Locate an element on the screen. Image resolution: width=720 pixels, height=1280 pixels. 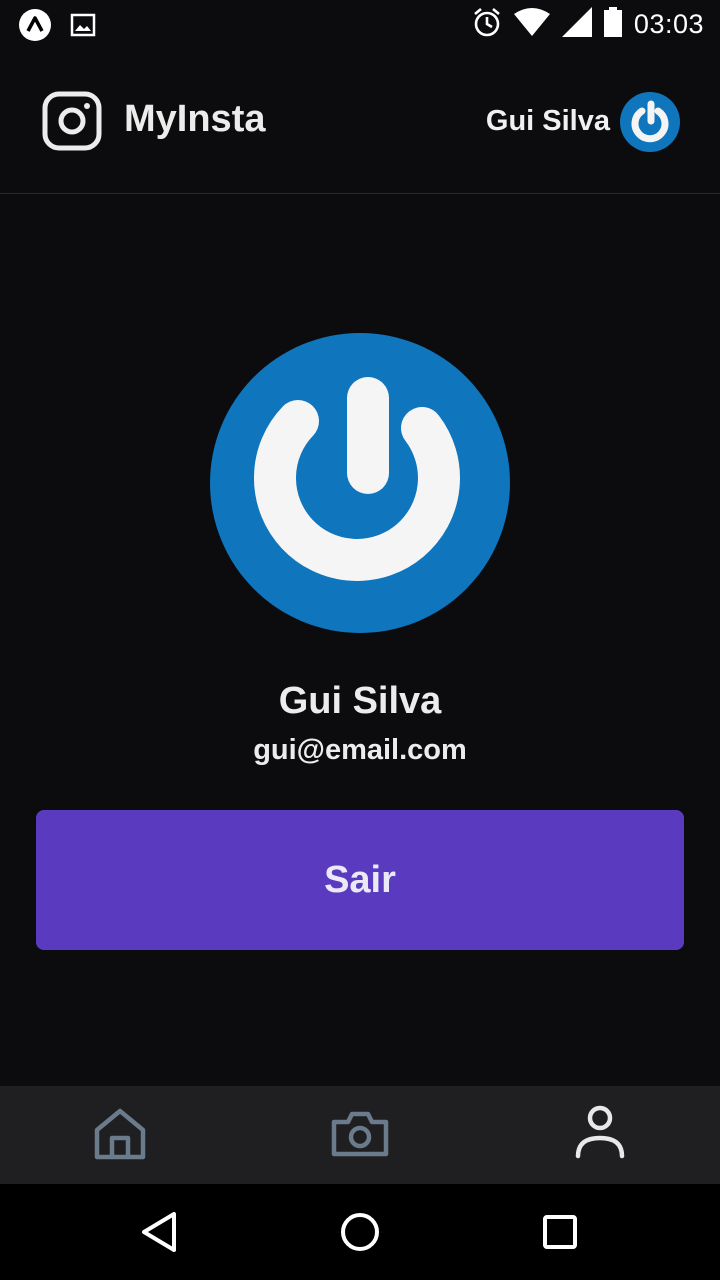
recent-square-icon is located at coordinates (560, 1232).